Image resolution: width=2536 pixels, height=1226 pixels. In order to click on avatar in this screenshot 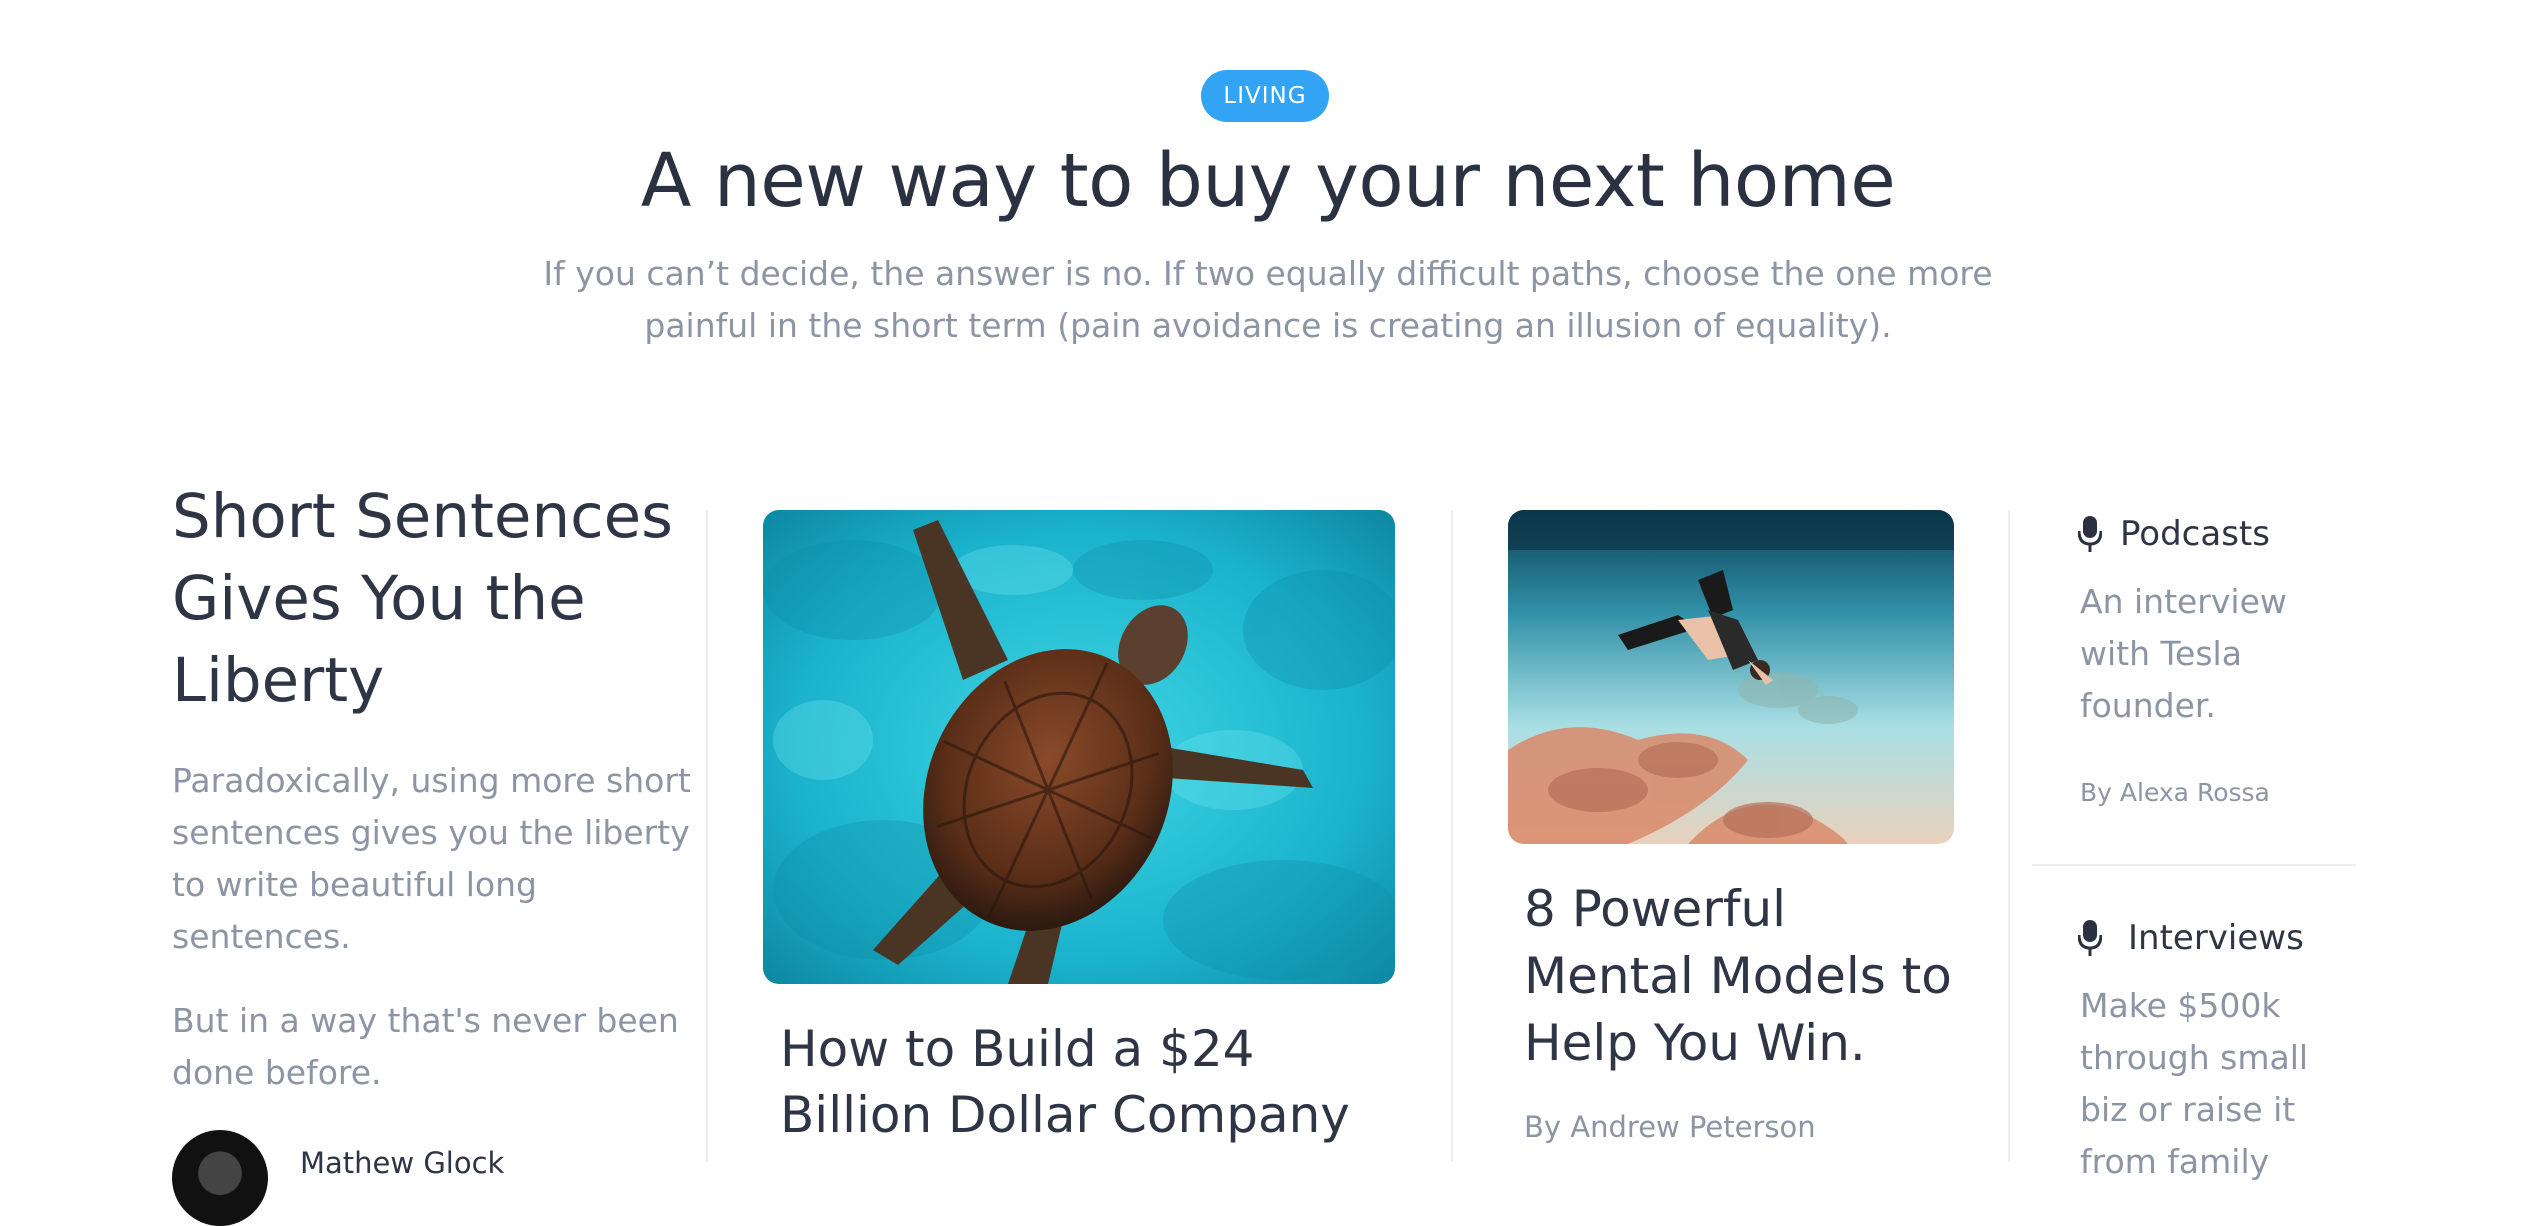, I will do `click(220, 1178)`.